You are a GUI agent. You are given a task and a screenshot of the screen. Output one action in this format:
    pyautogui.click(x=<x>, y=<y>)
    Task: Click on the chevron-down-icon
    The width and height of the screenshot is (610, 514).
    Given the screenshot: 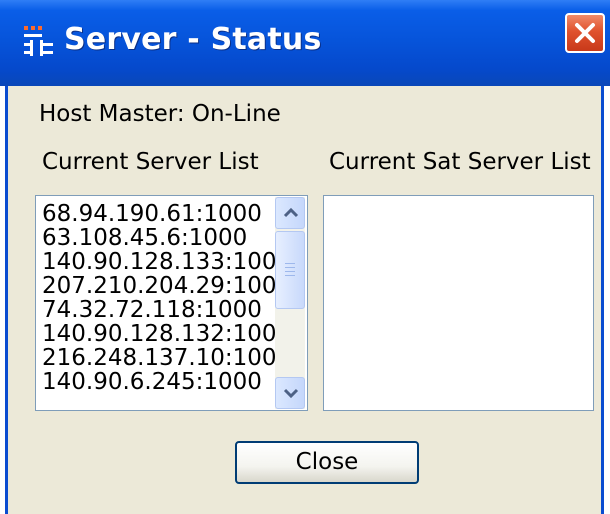 What is the action you would take?
    pyautogui.click(x=291, y=393)
    